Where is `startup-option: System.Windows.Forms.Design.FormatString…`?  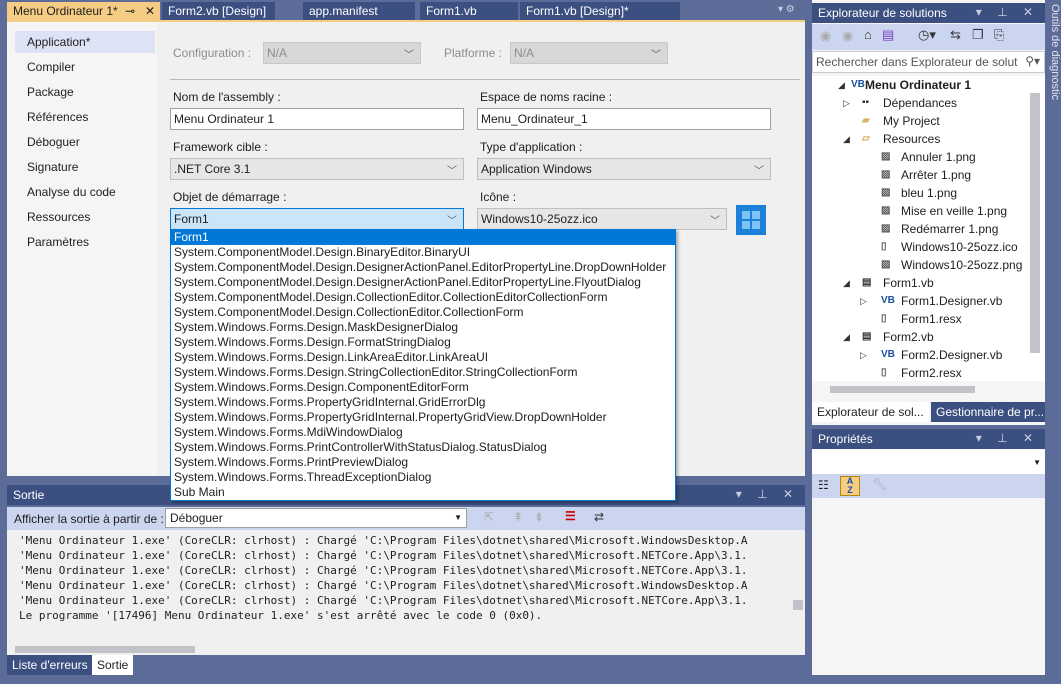
startup-option: System.Windows.Forms.Design.FormatString… is located at coordinates (423, 342).